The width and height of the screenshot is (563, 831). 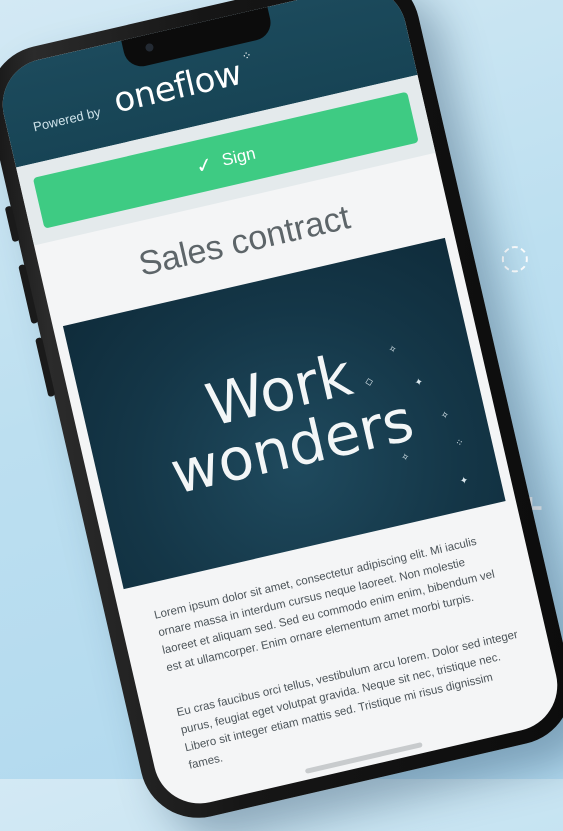 I want to click on sparkle-icon: ✦, so click(x=464, y=481).